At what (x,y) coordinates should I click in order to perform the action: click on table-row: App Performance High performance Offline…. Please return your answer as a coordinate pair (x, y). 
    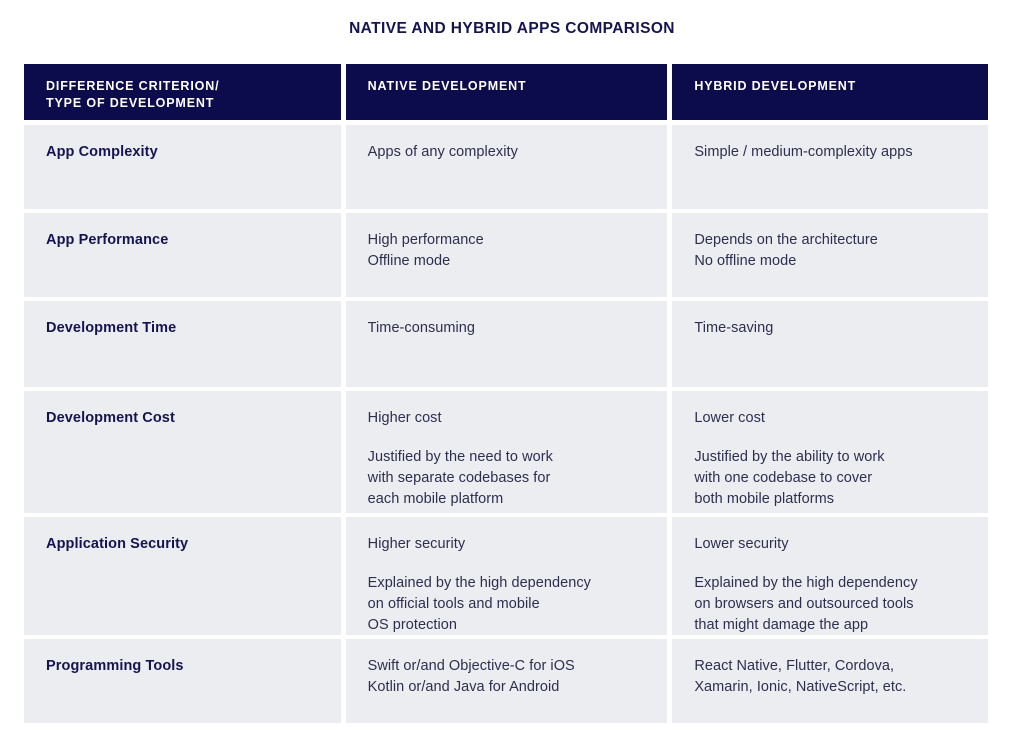
    Looking at the image, I should click on (506, 255).